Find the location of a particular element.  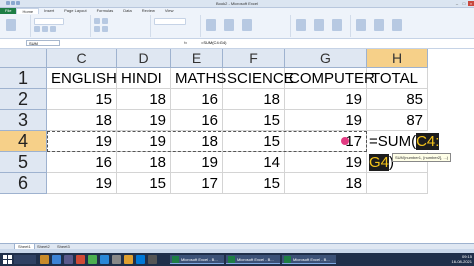

row-header-2: 2 is located at coordinates (23, 99).